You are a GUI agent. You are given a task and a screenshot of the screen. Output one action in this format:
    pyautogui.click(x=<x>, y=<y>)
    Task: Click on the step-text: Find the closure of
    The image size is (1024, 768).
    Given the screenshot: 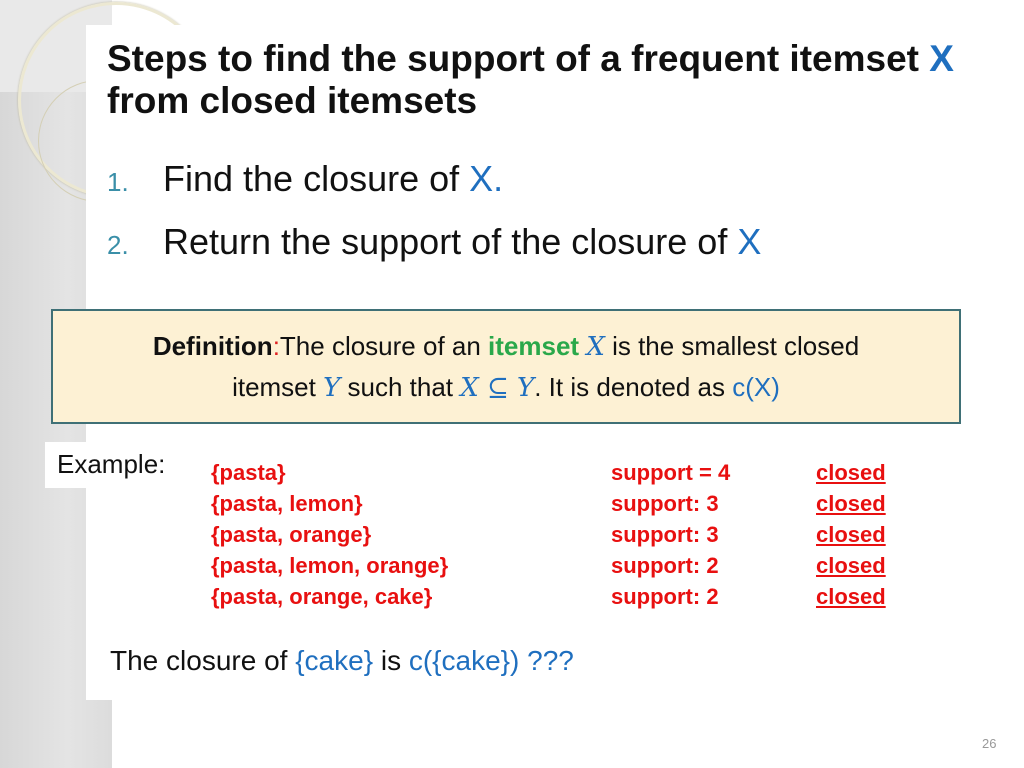 What is the action you would take?
    pyautogui.click(x=316, y=178)
    